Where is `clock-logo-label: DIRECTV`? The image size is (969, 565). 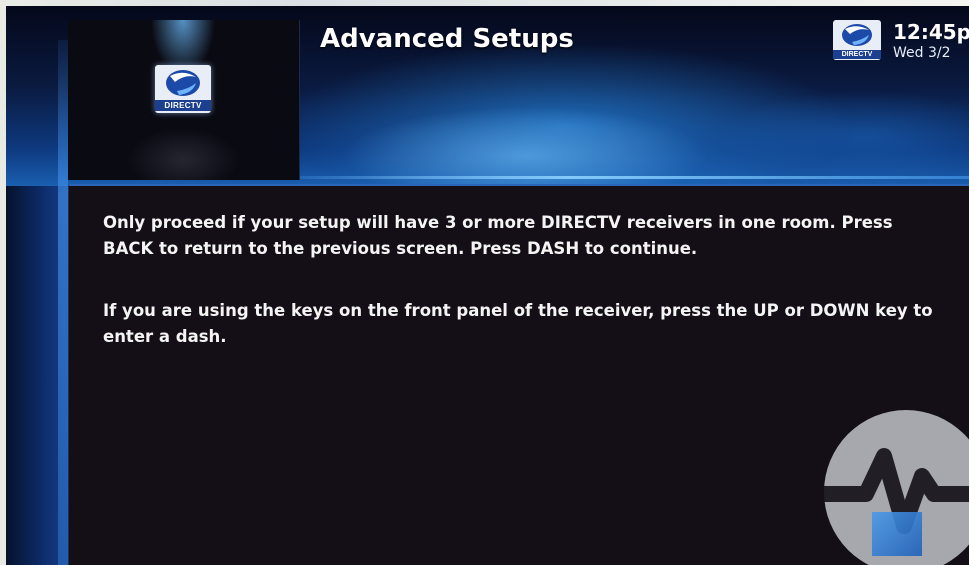 clock-logo-label: DIRECTV is located at coordinates (857, 54).